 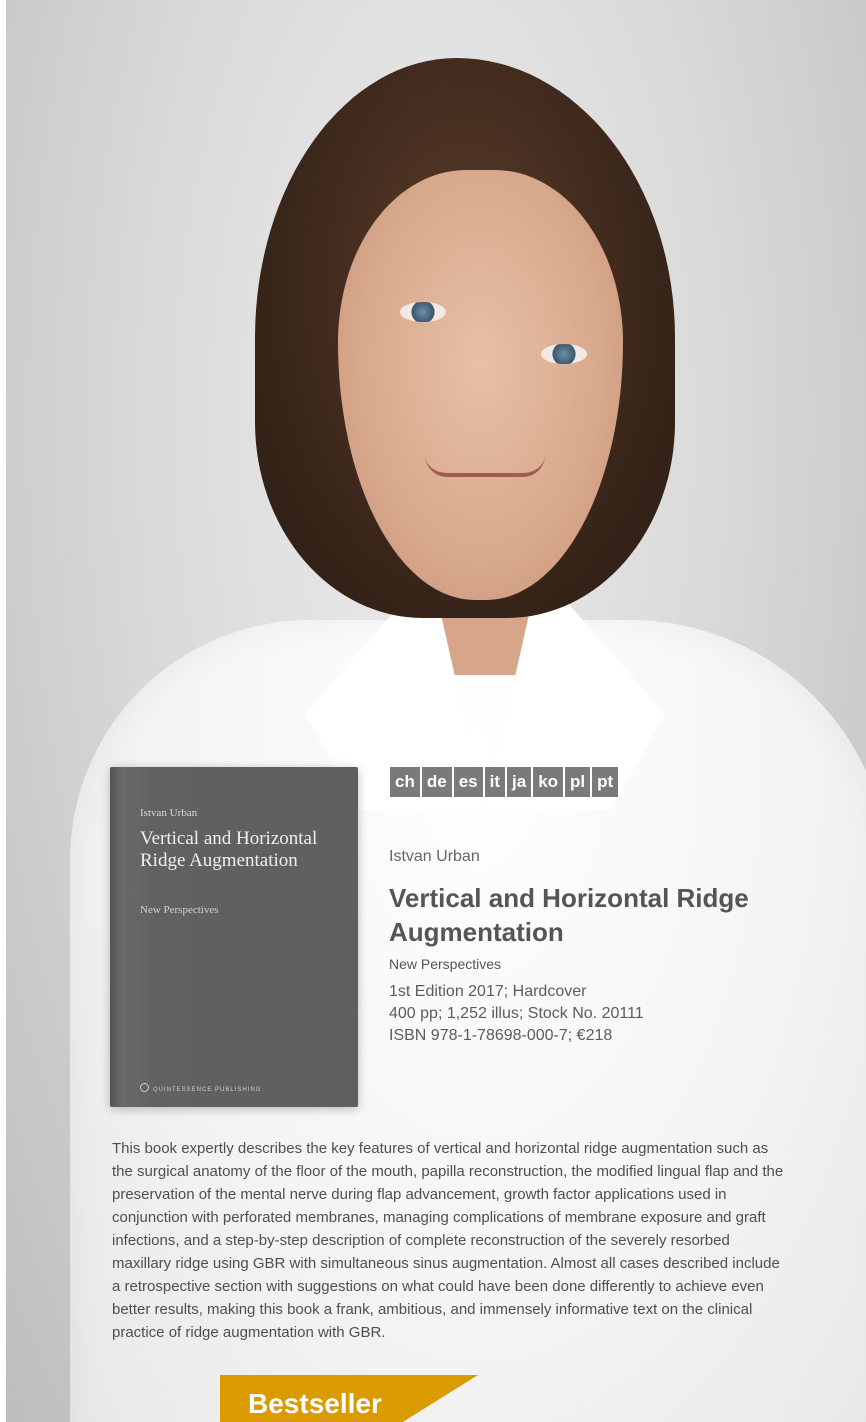 What do you see at coordinates (207, 1090) in the screenshot?
I see `publisher-label: QUINTESSENCE PUBLISHING` at bounding box center [207, 1090].